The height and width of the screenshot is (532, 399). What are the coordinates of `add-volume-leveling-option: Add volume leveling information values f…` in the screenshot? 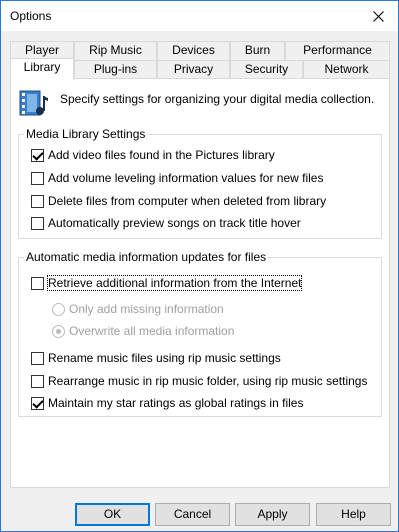 It's located at (177, 178).